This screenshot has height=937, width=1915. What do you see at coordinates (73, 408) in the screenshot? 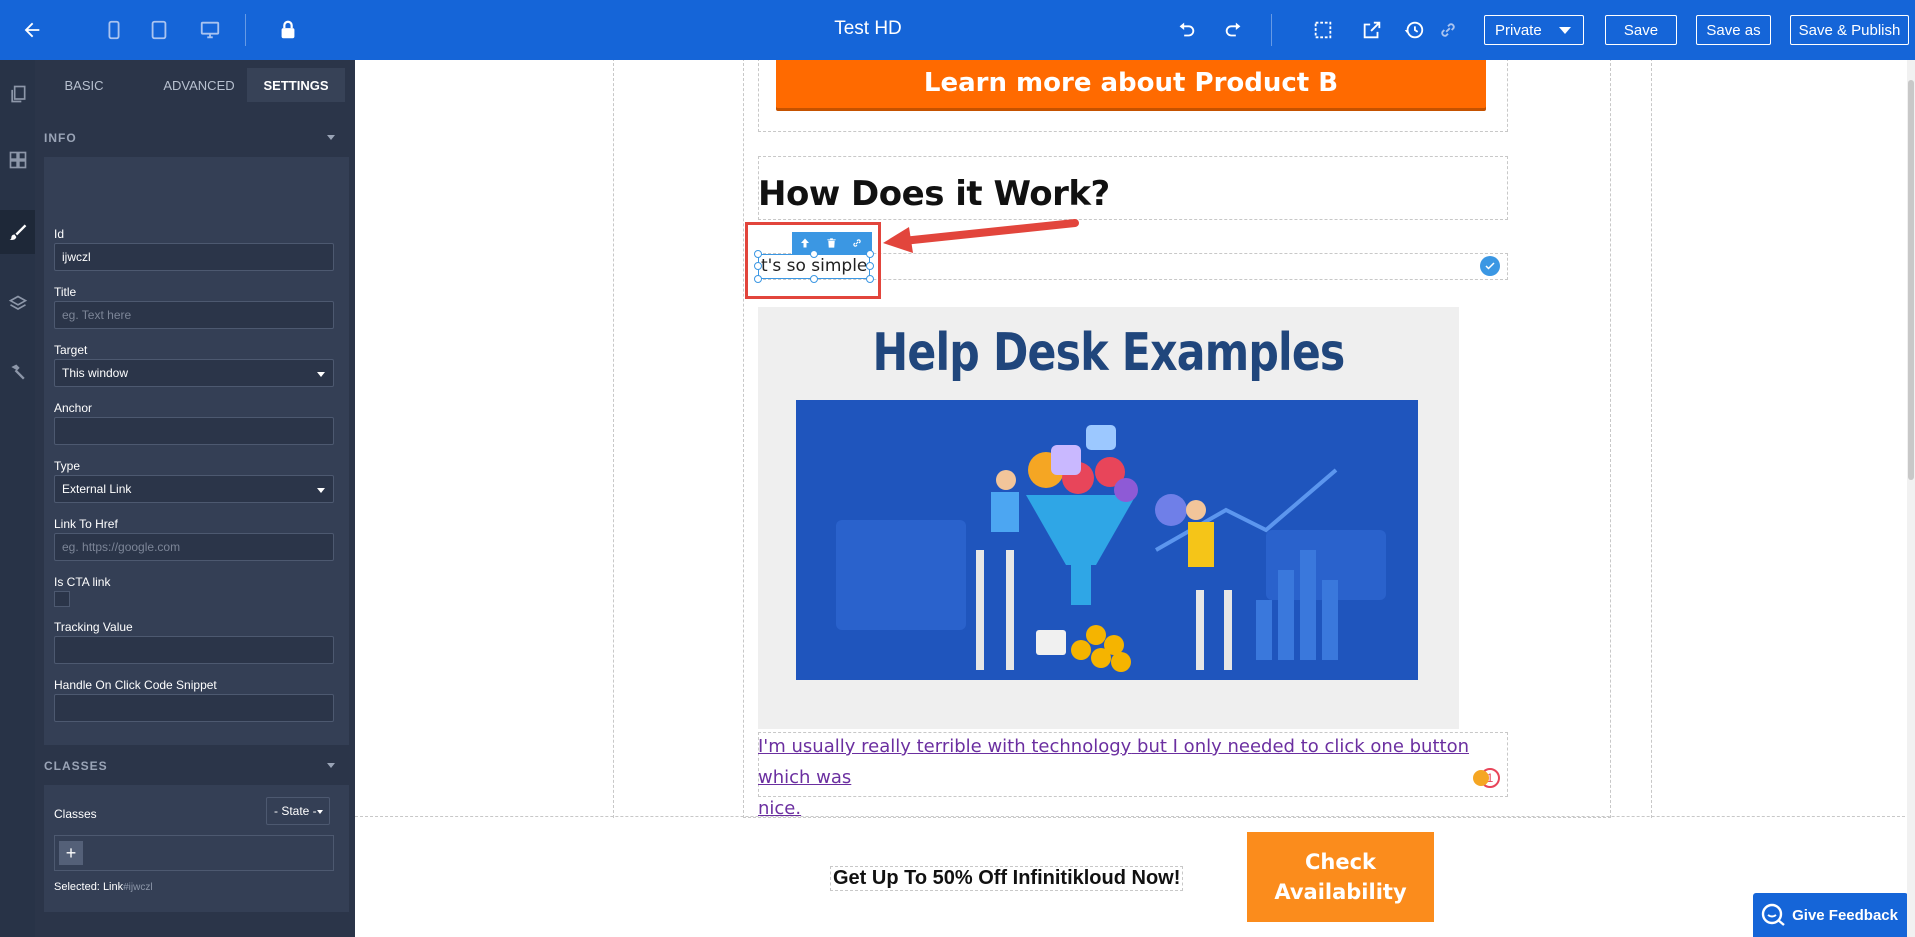
I see `anchor-label: Anchor` at bounding box center [73, 408].